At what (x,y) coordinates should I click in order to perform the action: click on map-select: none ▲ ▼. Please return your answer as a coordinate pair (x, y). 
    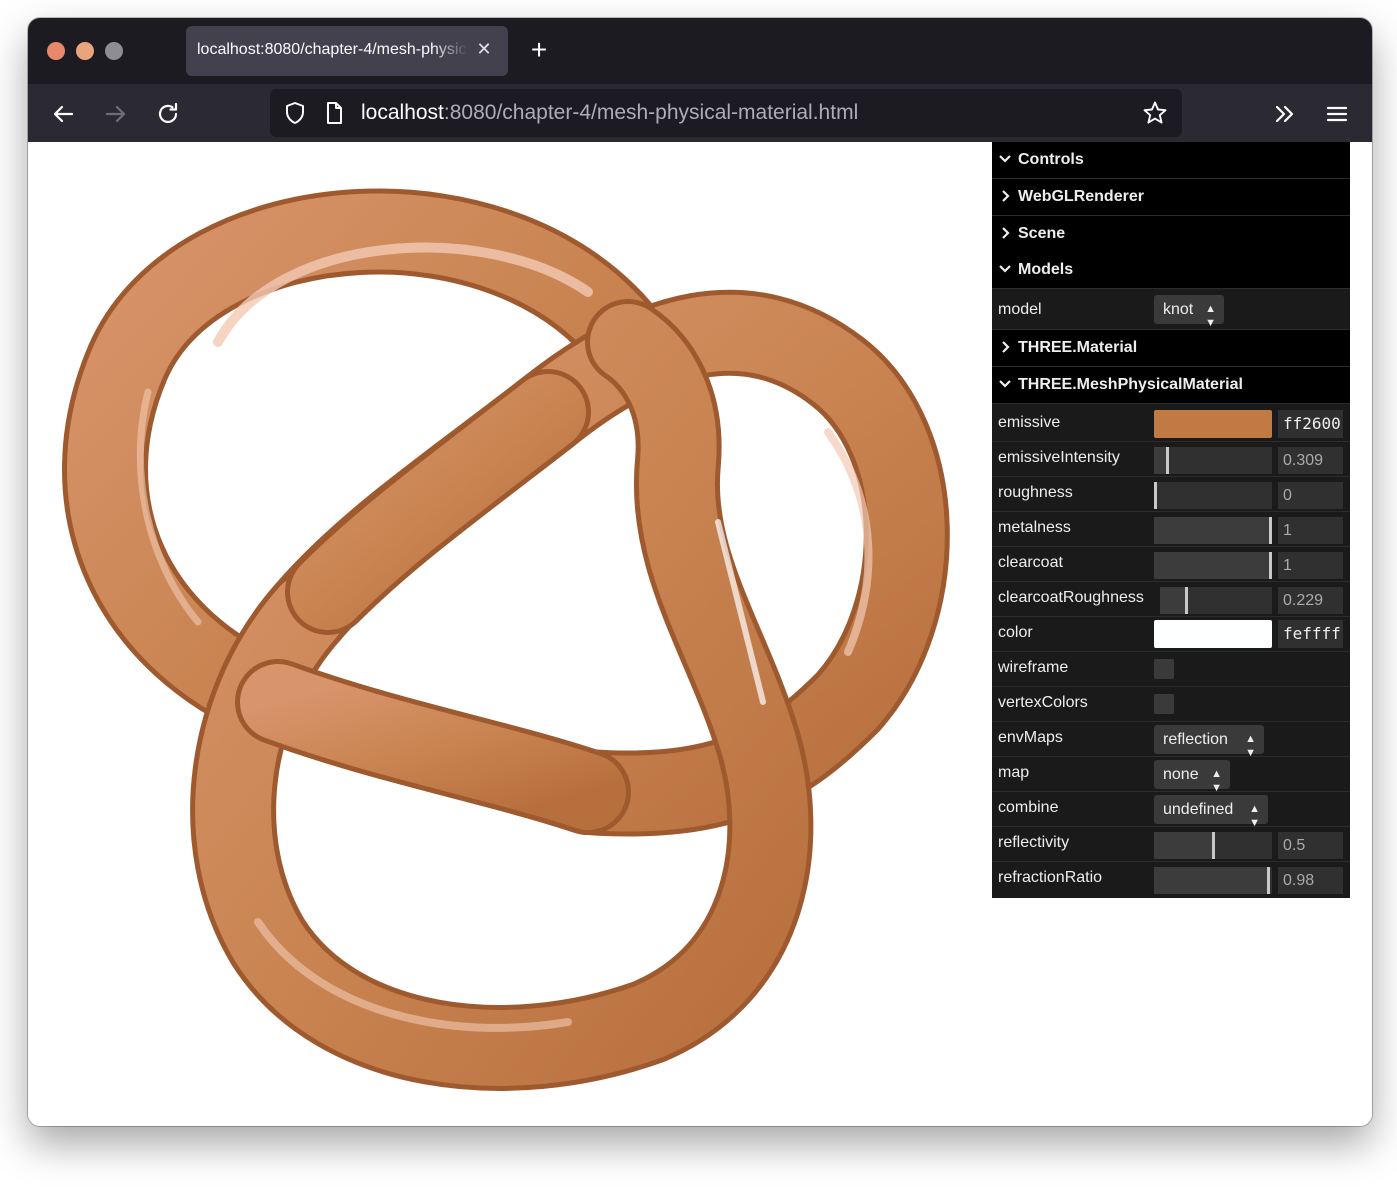
    Looking at the image, I should click on (1192, 777).